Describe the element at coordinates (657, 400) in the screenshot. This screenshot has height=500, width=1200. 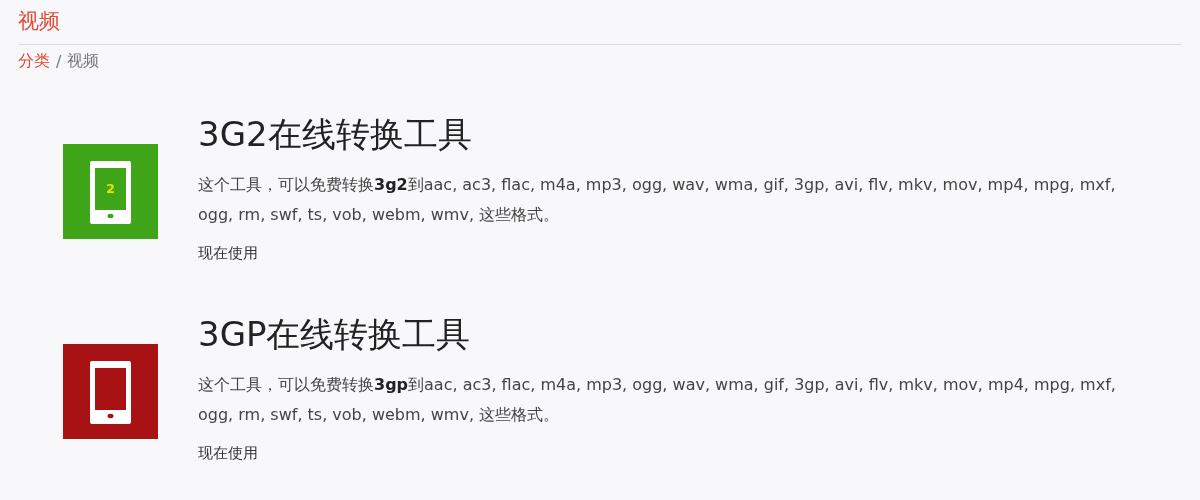
I see `tool-description: 这个工具，可以免费转换3gp到aac, ac3, flac, m4a, mp3, ogg, wav, wma, gif, 3gp, avi, flv, mkv, mov, mp4, mpg, mxf, ogg, rm, swf, ts, vob, webm, wmv, 这些格式。` at that location.